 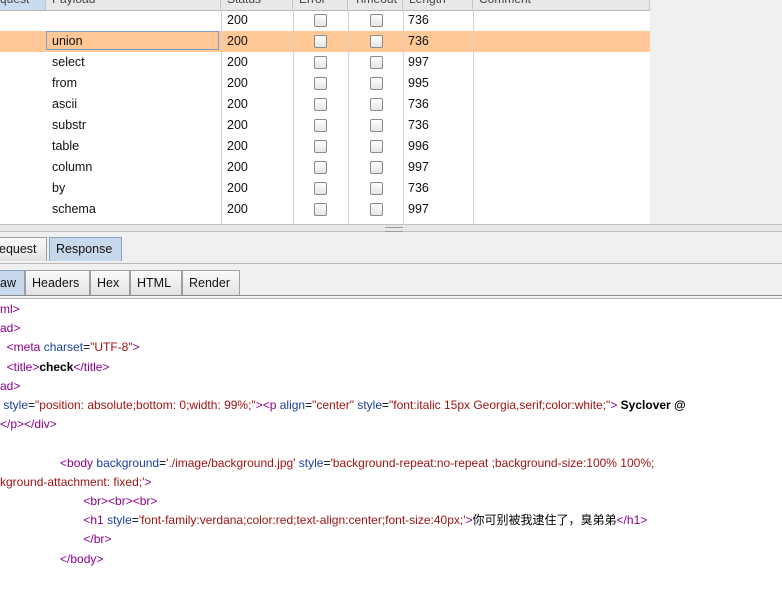 What do you see at coordinates (97, 539) in the screenshot?
I see `code-token-tag: </br>` at bounding box center [97, 539].